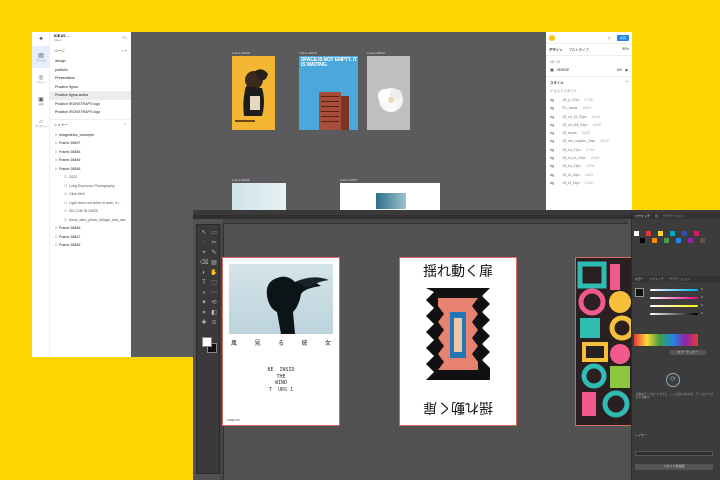 The width and height of the screenshot is (720, 480). I want to click on frame-yellow: Frame 28148, so click(253, 90).